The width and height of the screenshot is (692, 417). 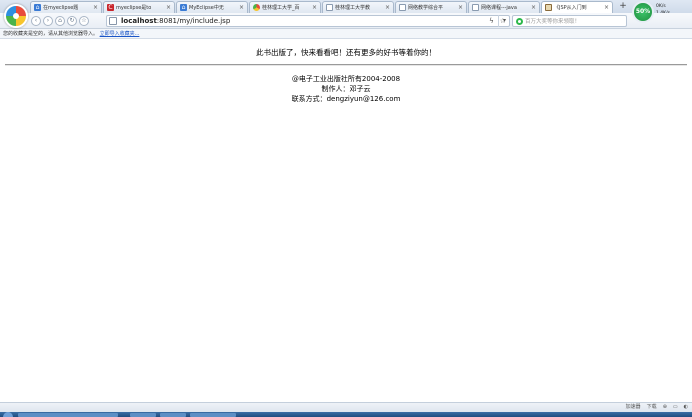 What do you see at coordinates (570, 8) in the screenshot?
I see `tab-label: 《JSP从入门到` at bounding box center [570, 8].